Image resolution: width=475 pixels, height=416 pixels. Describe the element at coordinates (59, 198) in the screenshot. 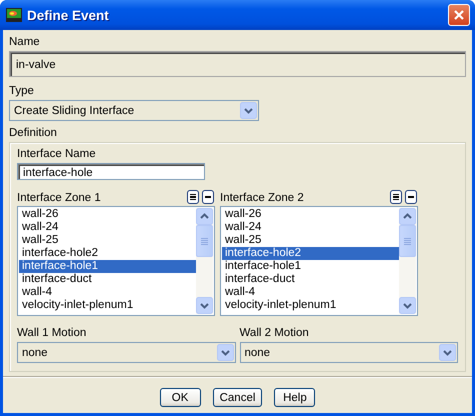

I see `list-label: Interface Zone 1` at that location.